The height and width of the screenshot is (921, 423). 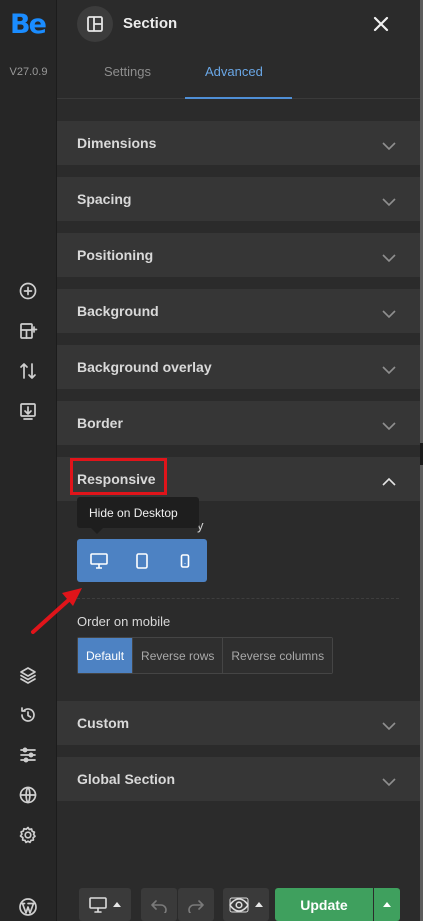 I want to click on update-options-button, so click(x=387, y=904).